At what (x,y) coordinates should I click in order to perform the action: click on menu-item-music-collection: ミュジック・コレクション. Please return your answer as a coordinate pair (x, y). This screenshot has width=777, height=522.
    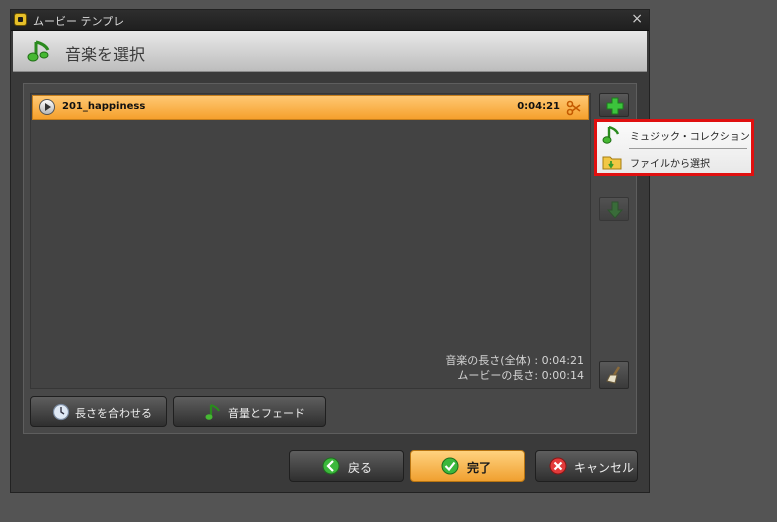
    Looking at the image, I should click on (674, 134).